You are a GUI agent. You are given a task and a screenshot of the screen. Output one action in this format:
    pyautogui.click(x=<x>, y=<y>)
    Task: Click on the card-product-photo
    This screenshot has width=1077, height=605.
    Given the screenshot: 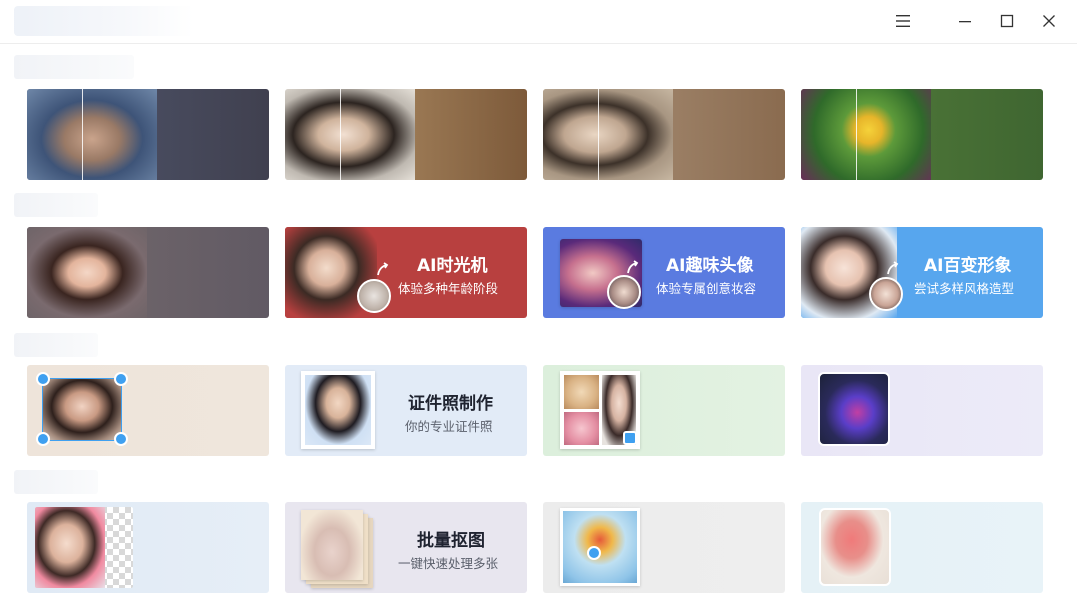 What is the action you would take?
    pyautogui.click(x=922, y=547)
    